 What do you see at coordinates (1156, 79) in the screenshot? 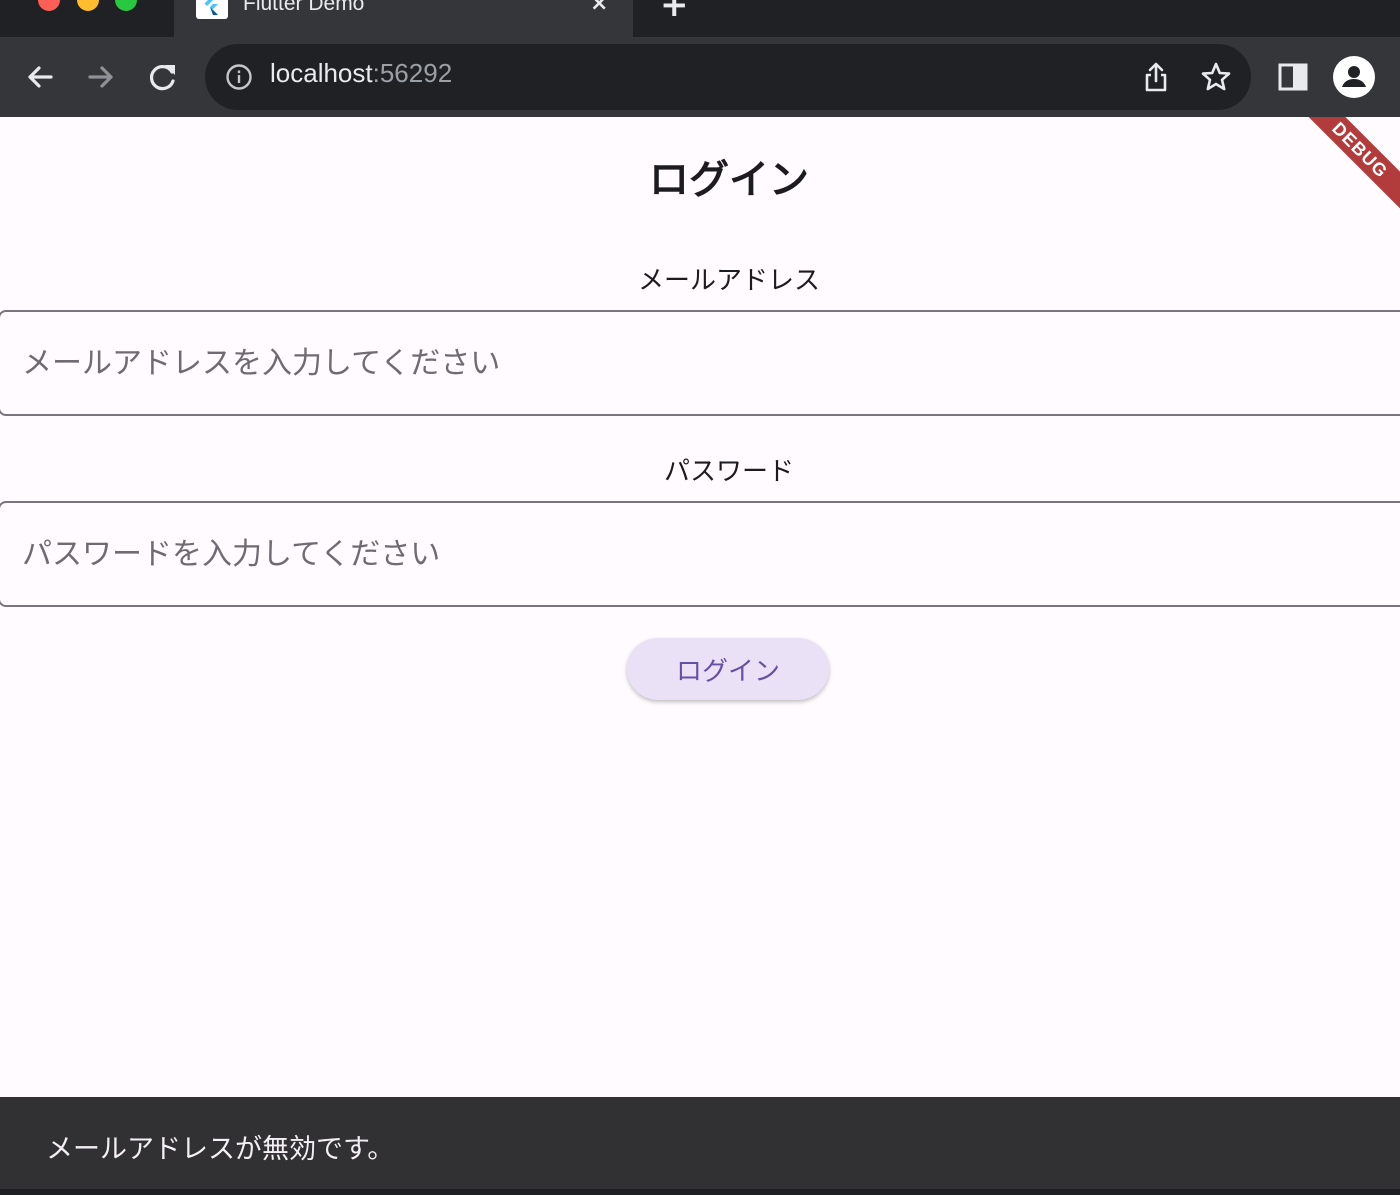
I see `share-icon` at bounding box center [1156, 79].